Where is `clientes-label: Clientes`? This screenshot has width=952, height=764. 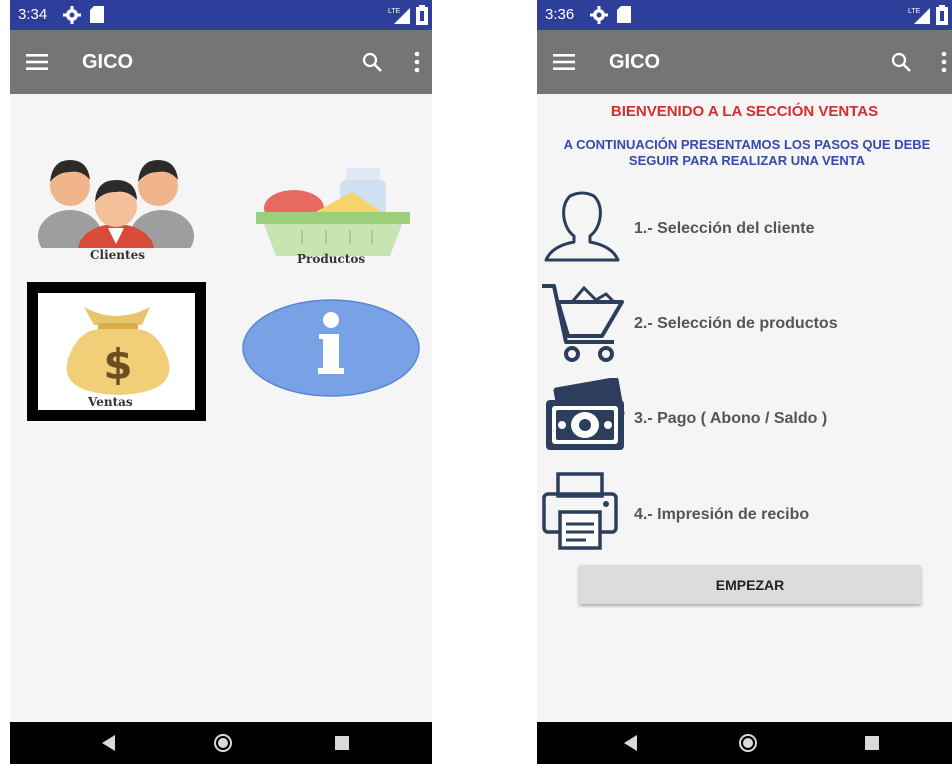
clientes-label: Clientes is located at coordinates (117, 255).